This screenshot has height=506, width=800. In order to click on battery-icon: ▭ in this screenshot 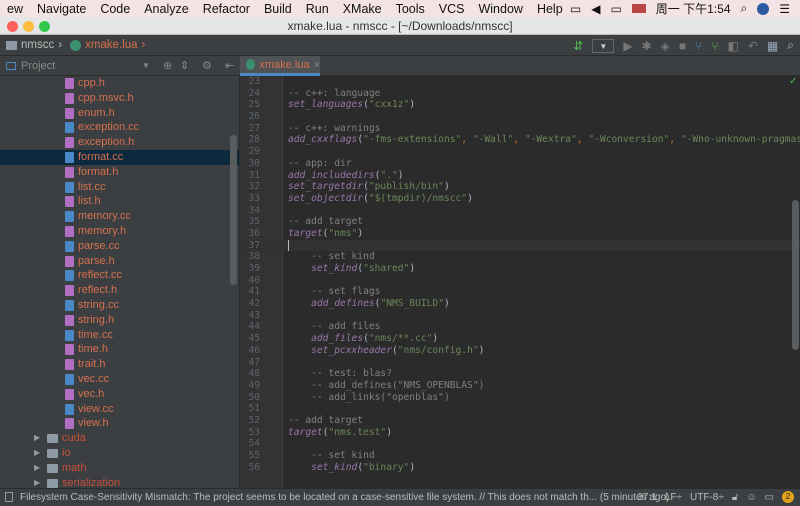, I will do `click(615, 9)`.